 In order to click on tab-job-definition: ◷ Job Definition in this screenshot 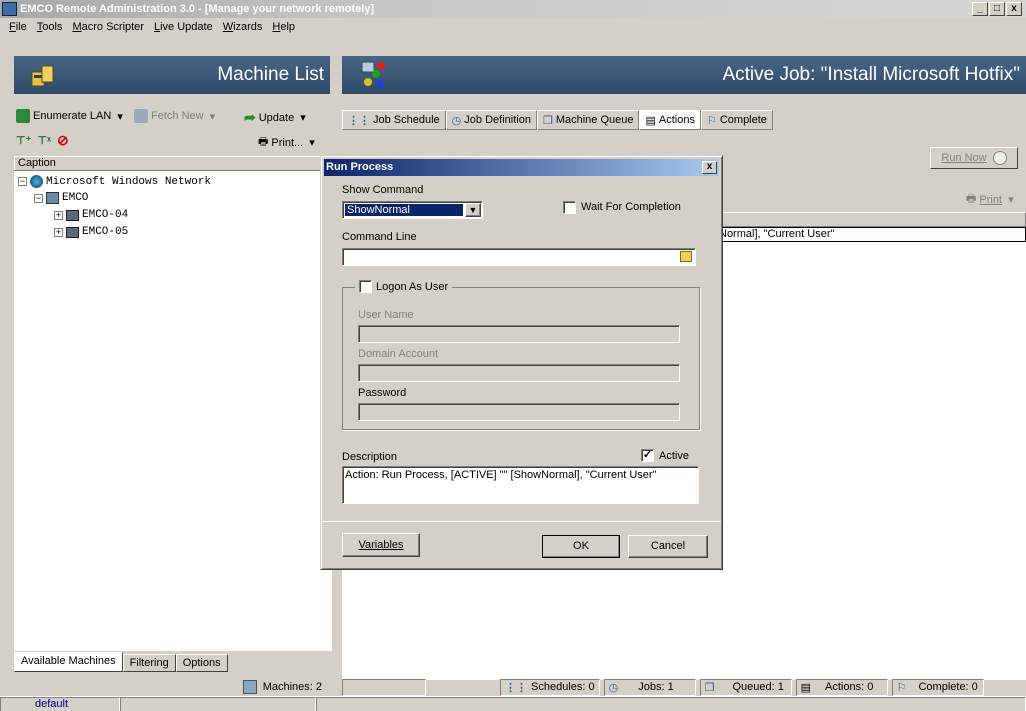, I will do `click(491, 120)`.